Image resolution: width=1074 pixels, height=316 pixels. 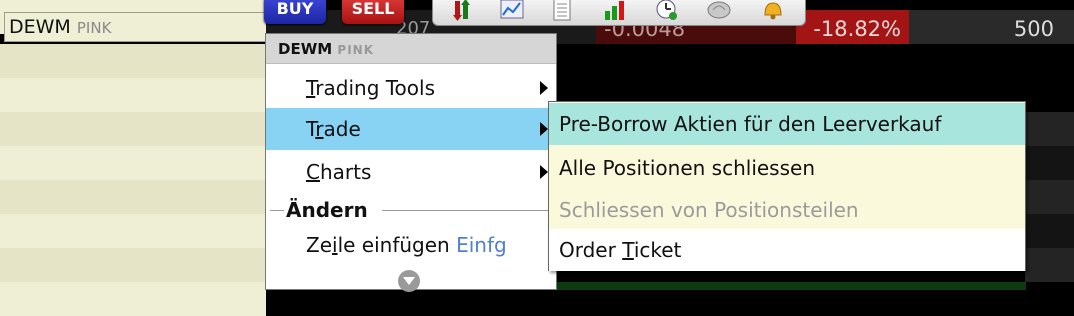 I want to click on tool-icon-bar, so click(x=619, y=13).